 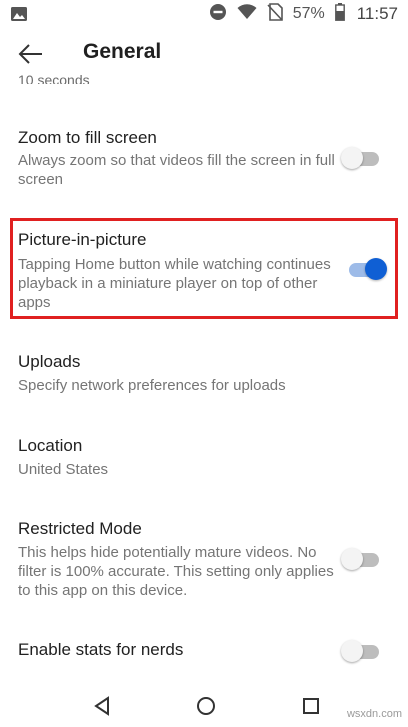 I want to click on navigation-bar, so click(x=204, y=706).